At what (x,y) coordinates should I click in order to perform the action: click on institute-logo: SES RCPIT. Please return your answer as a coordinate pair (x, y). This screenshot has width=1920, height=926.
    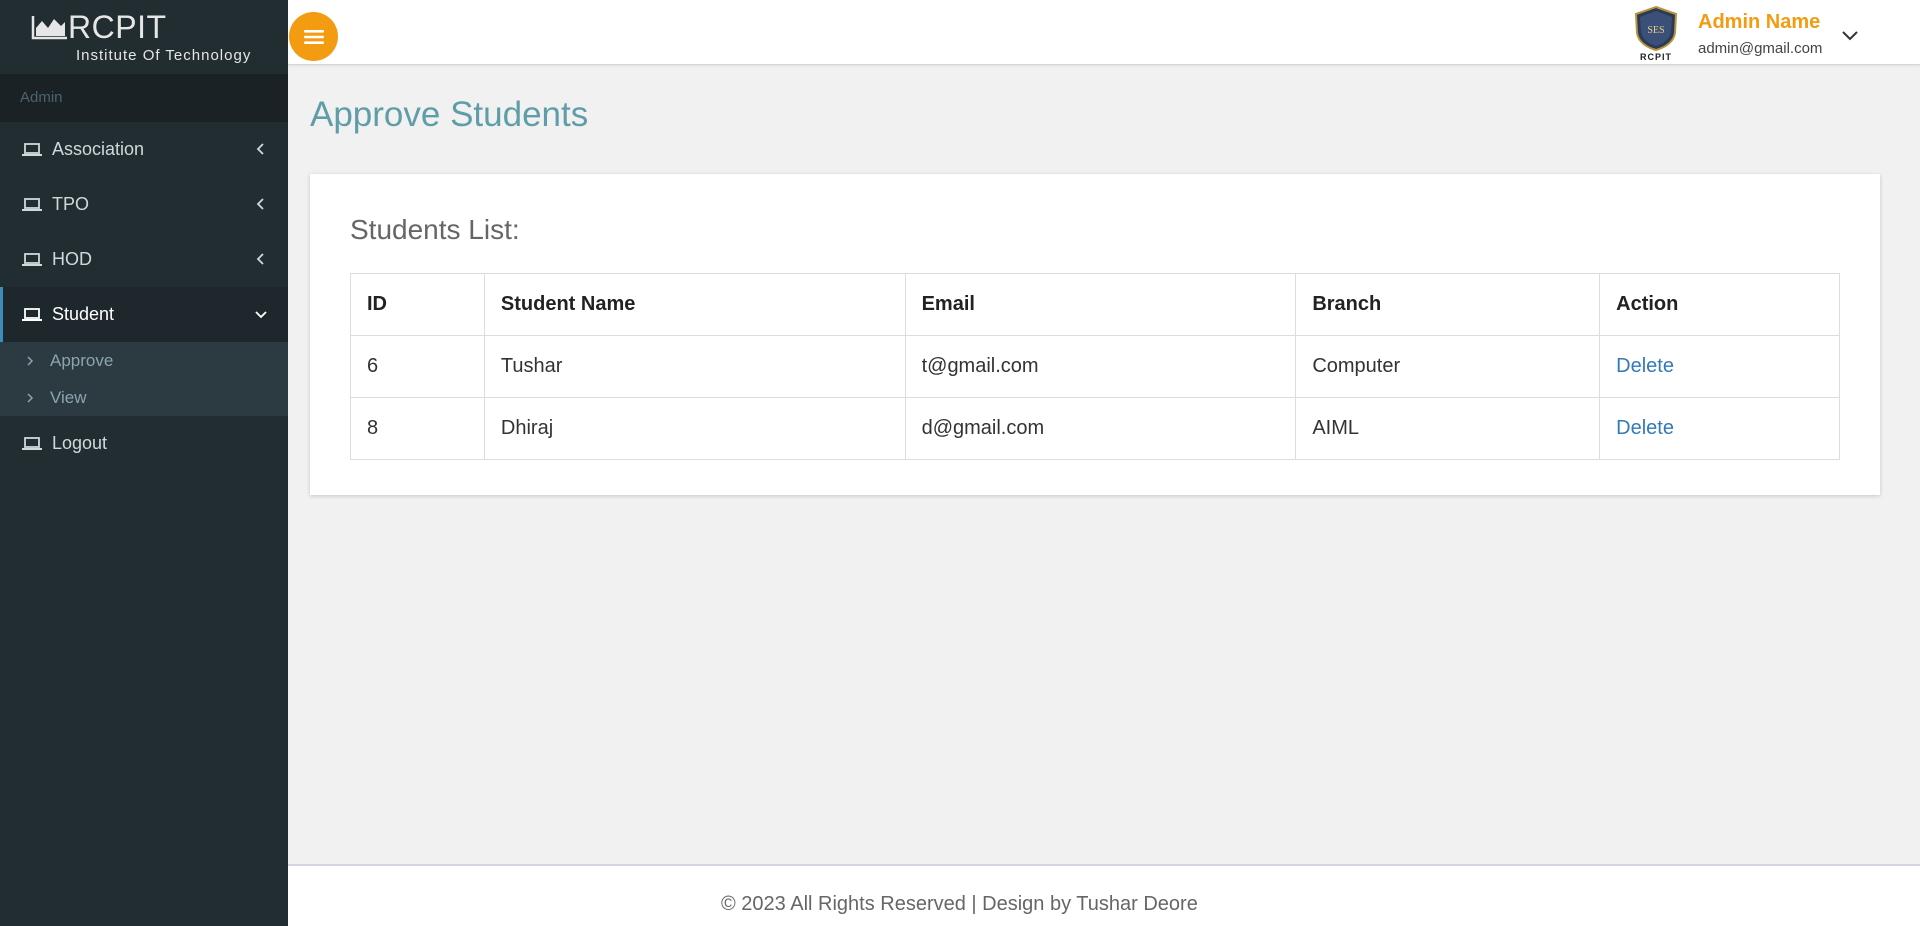
    Looking at the image, I should click on (1656, 34).